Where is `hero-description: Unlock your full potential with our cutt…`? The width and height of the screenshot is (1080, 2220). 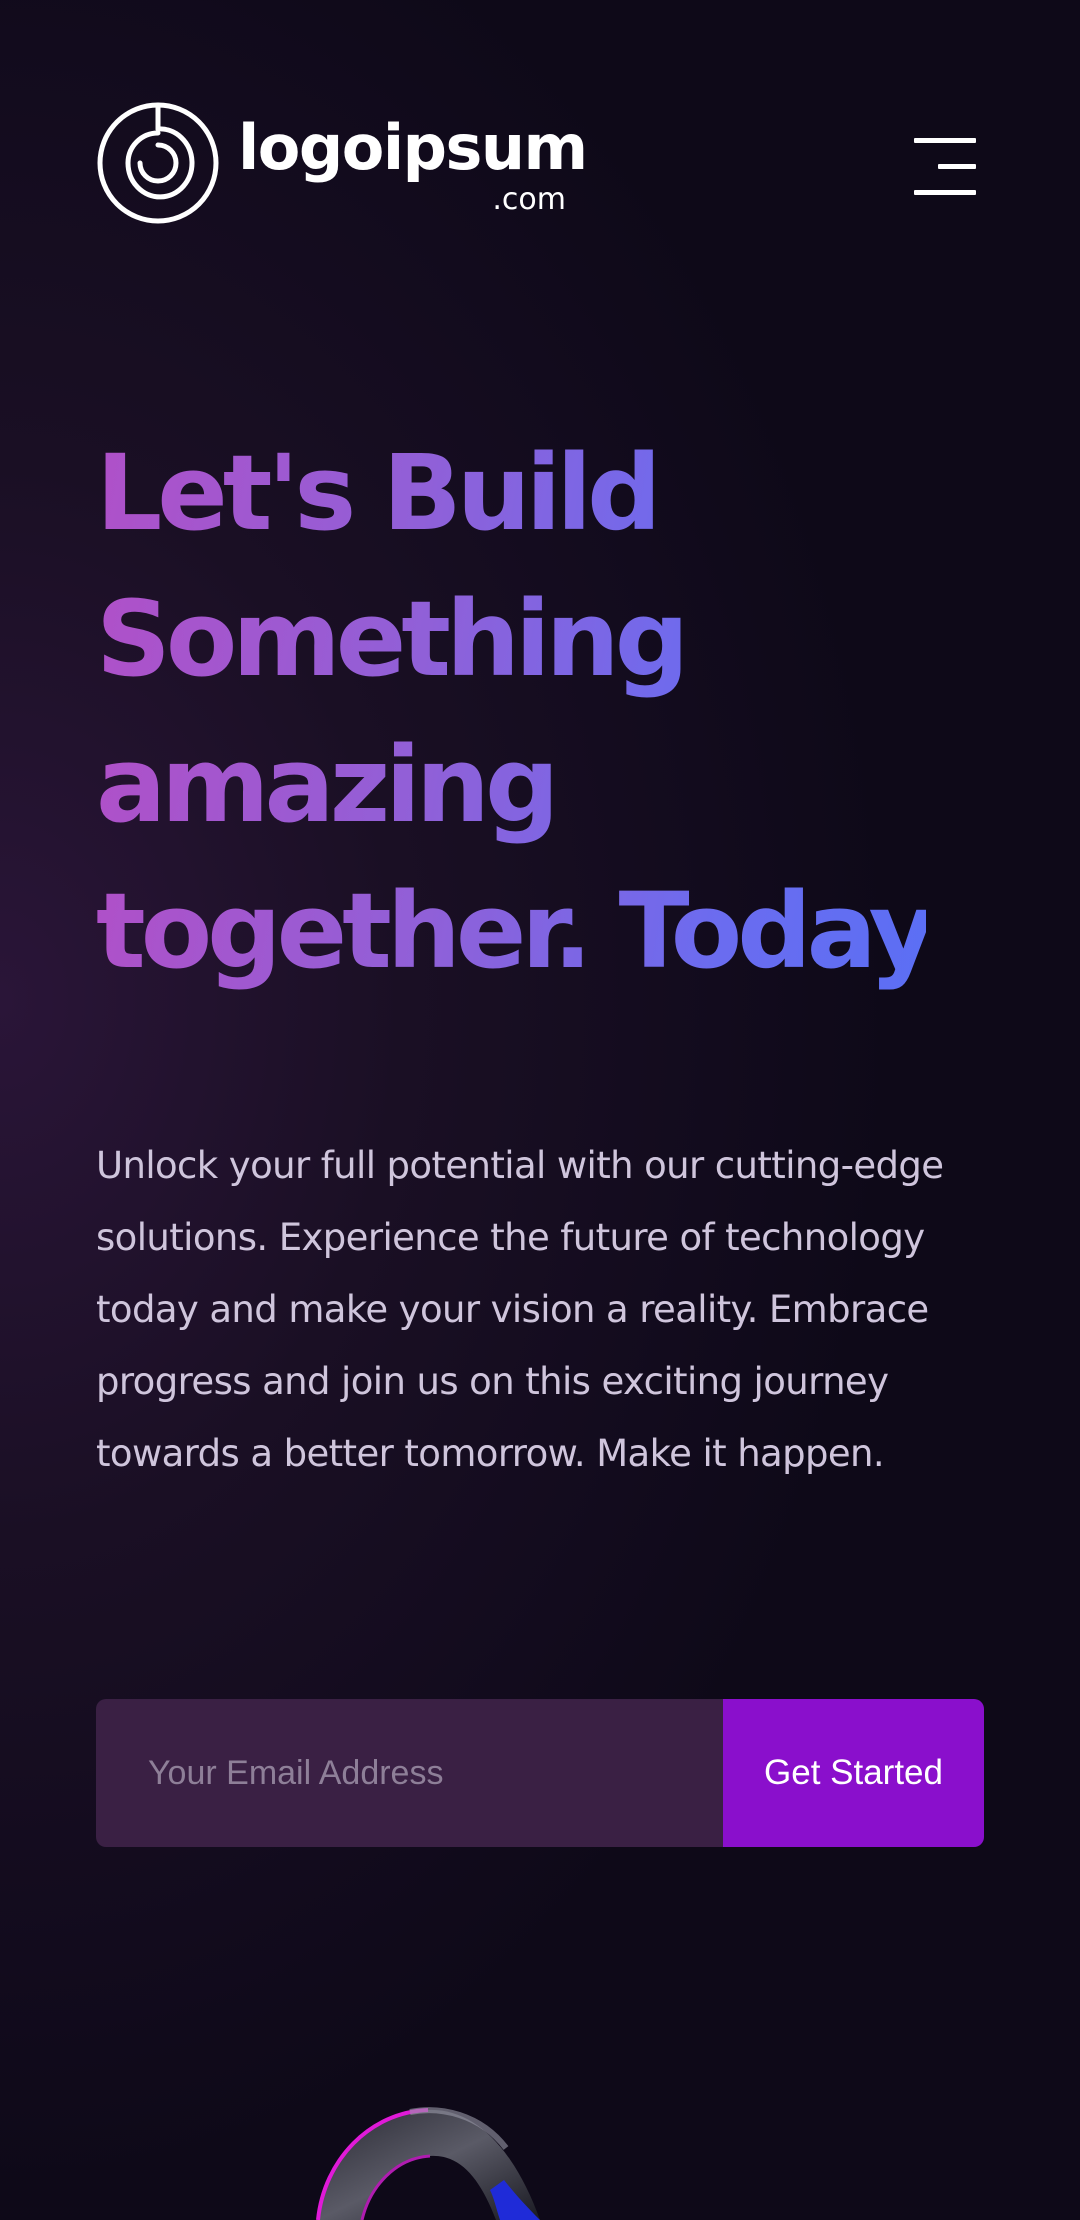 hero-description: Unlock your full potential with our cutt… is located at coordinates (520, 1309).